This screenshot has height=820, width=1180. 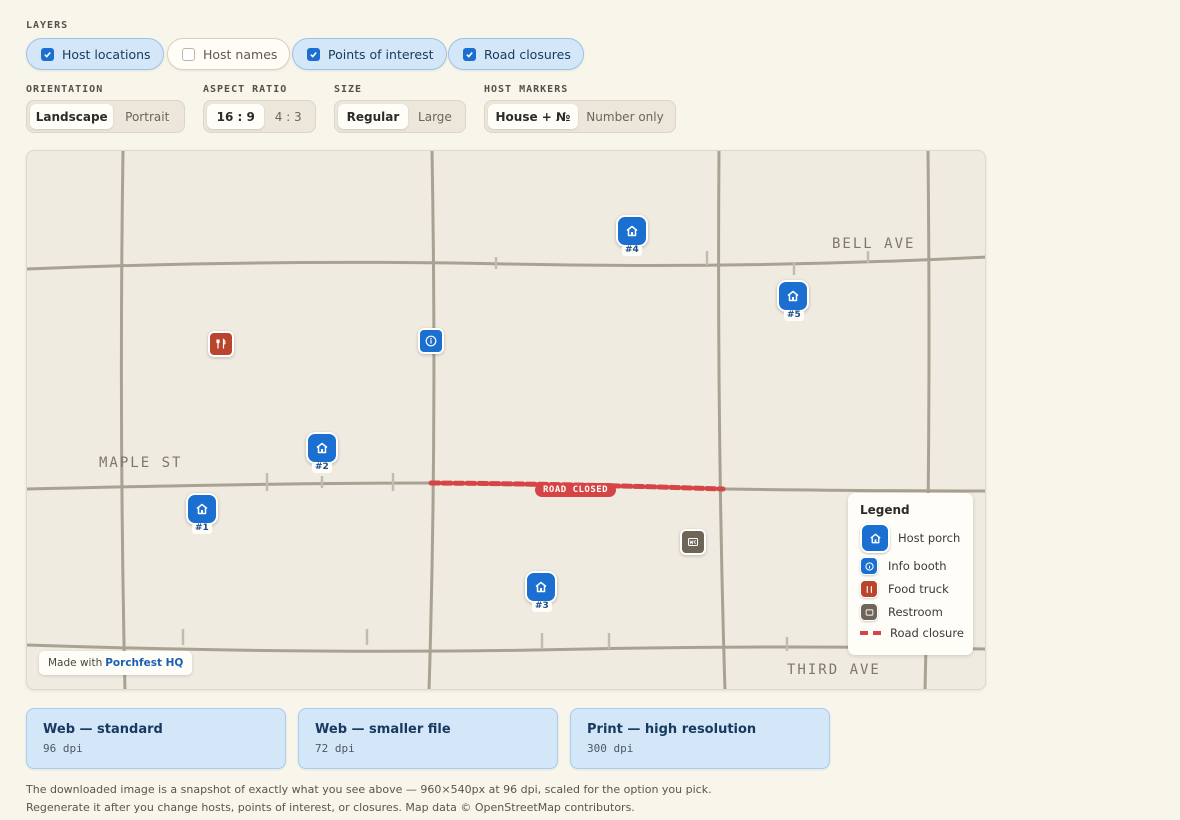 I want to click on aspect-16-9-option: 16 : 9, so click(x=236, y=116).